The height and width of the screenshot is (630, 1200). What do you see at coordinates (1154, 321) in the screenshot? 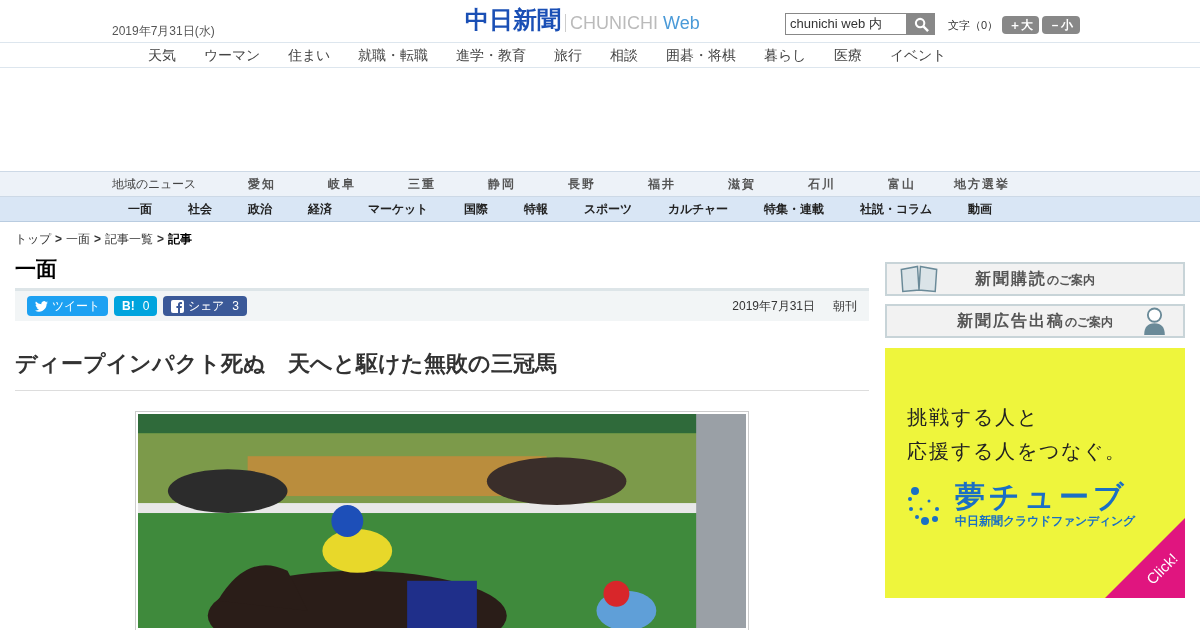
I see `person-icon` at bounding box center [1154, 321].